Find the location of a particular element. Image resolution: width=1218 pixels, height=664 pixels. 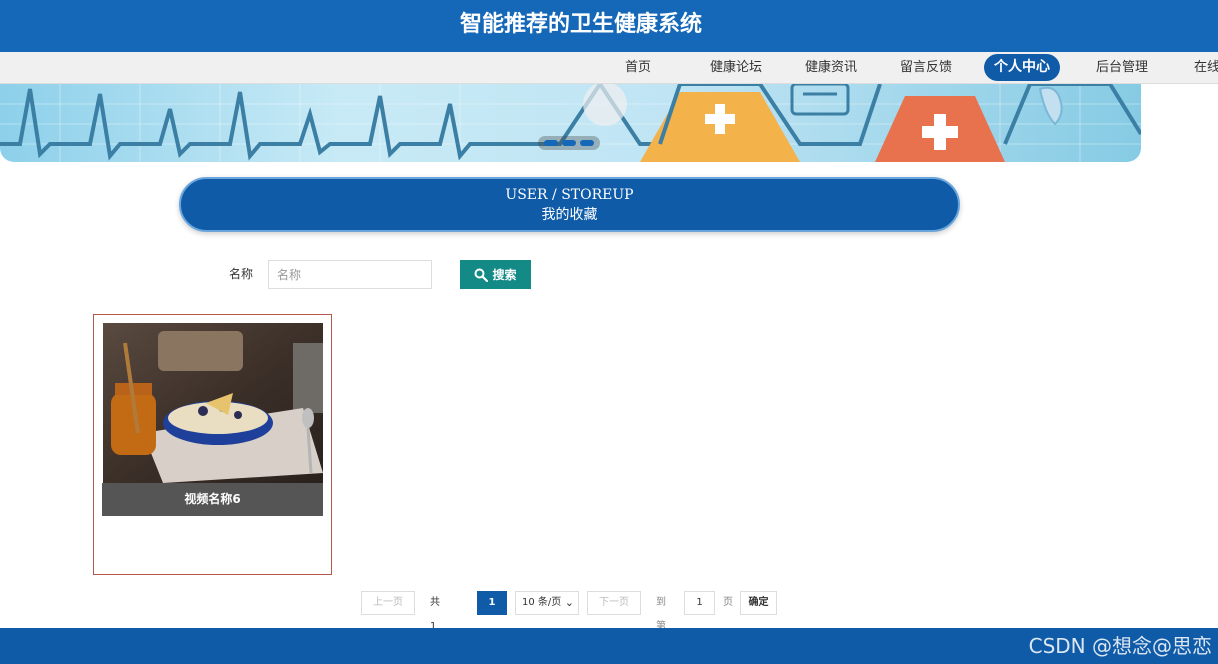

nav-feedback: 留言反馈 is located at coordinates (926, 68).